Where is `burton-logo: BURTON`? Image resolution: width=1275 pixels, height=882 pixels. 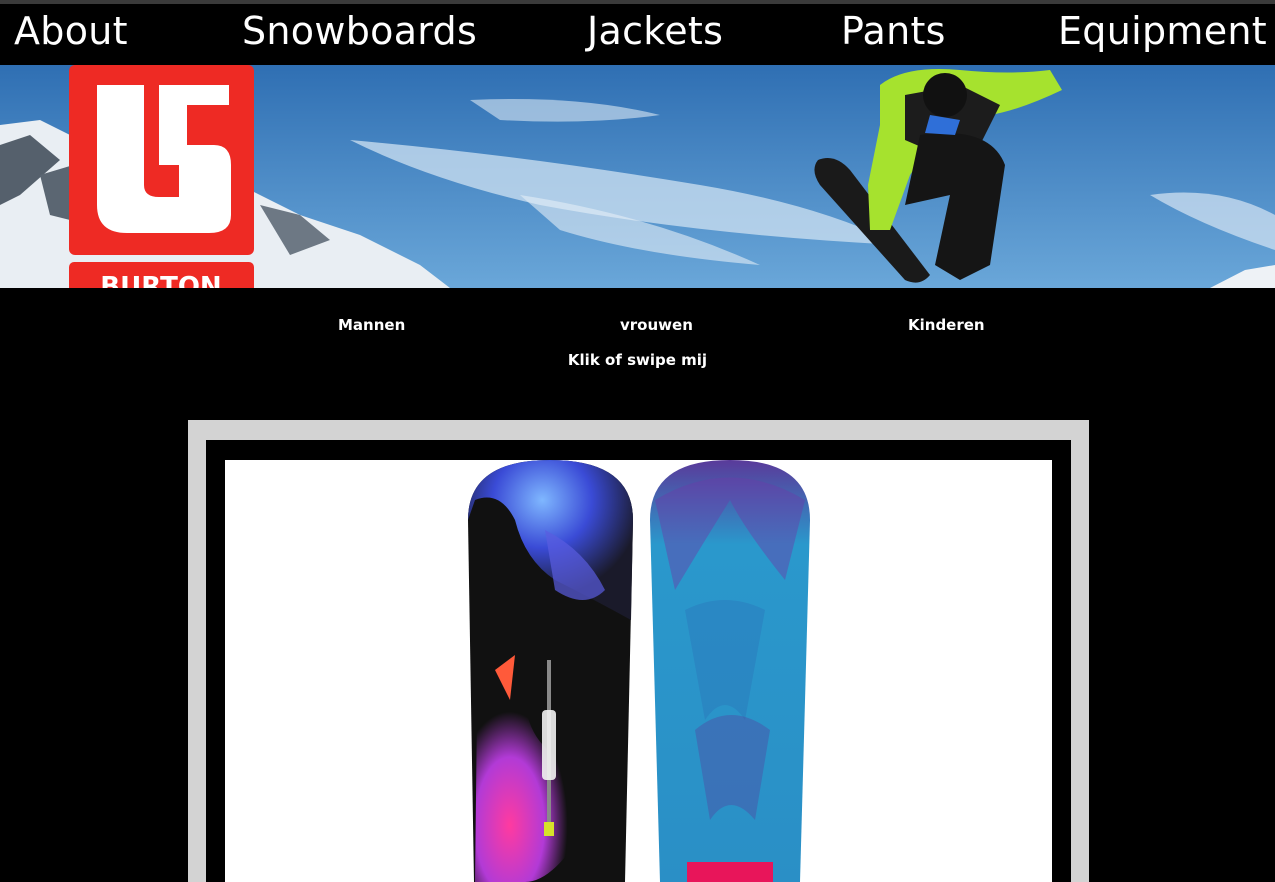
burton-logo: BURTON is located at coordinates (162, 176).